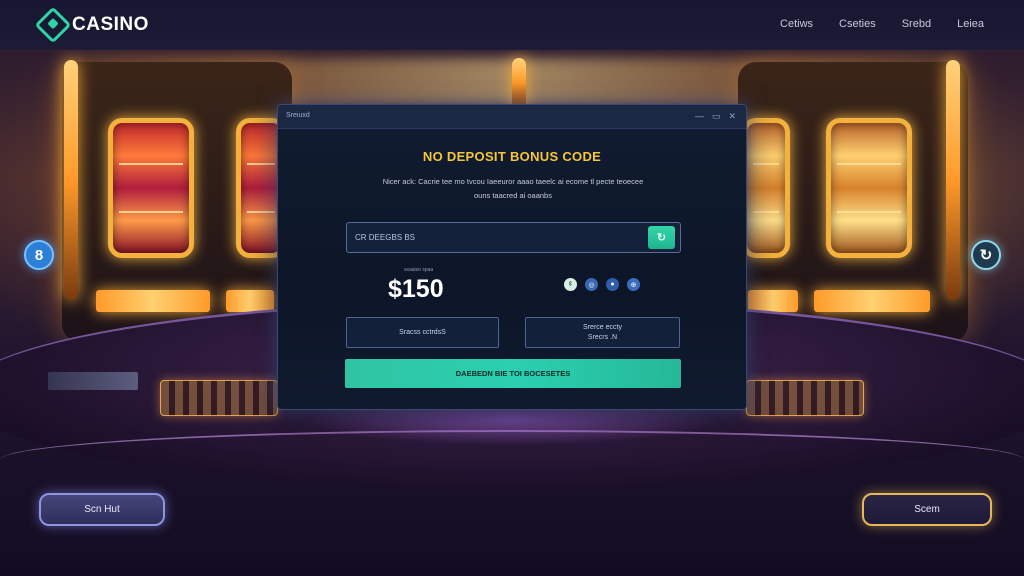 The image size is (1024, 576). I want to click on nav-link-3: Srebd, so click(916, 24).